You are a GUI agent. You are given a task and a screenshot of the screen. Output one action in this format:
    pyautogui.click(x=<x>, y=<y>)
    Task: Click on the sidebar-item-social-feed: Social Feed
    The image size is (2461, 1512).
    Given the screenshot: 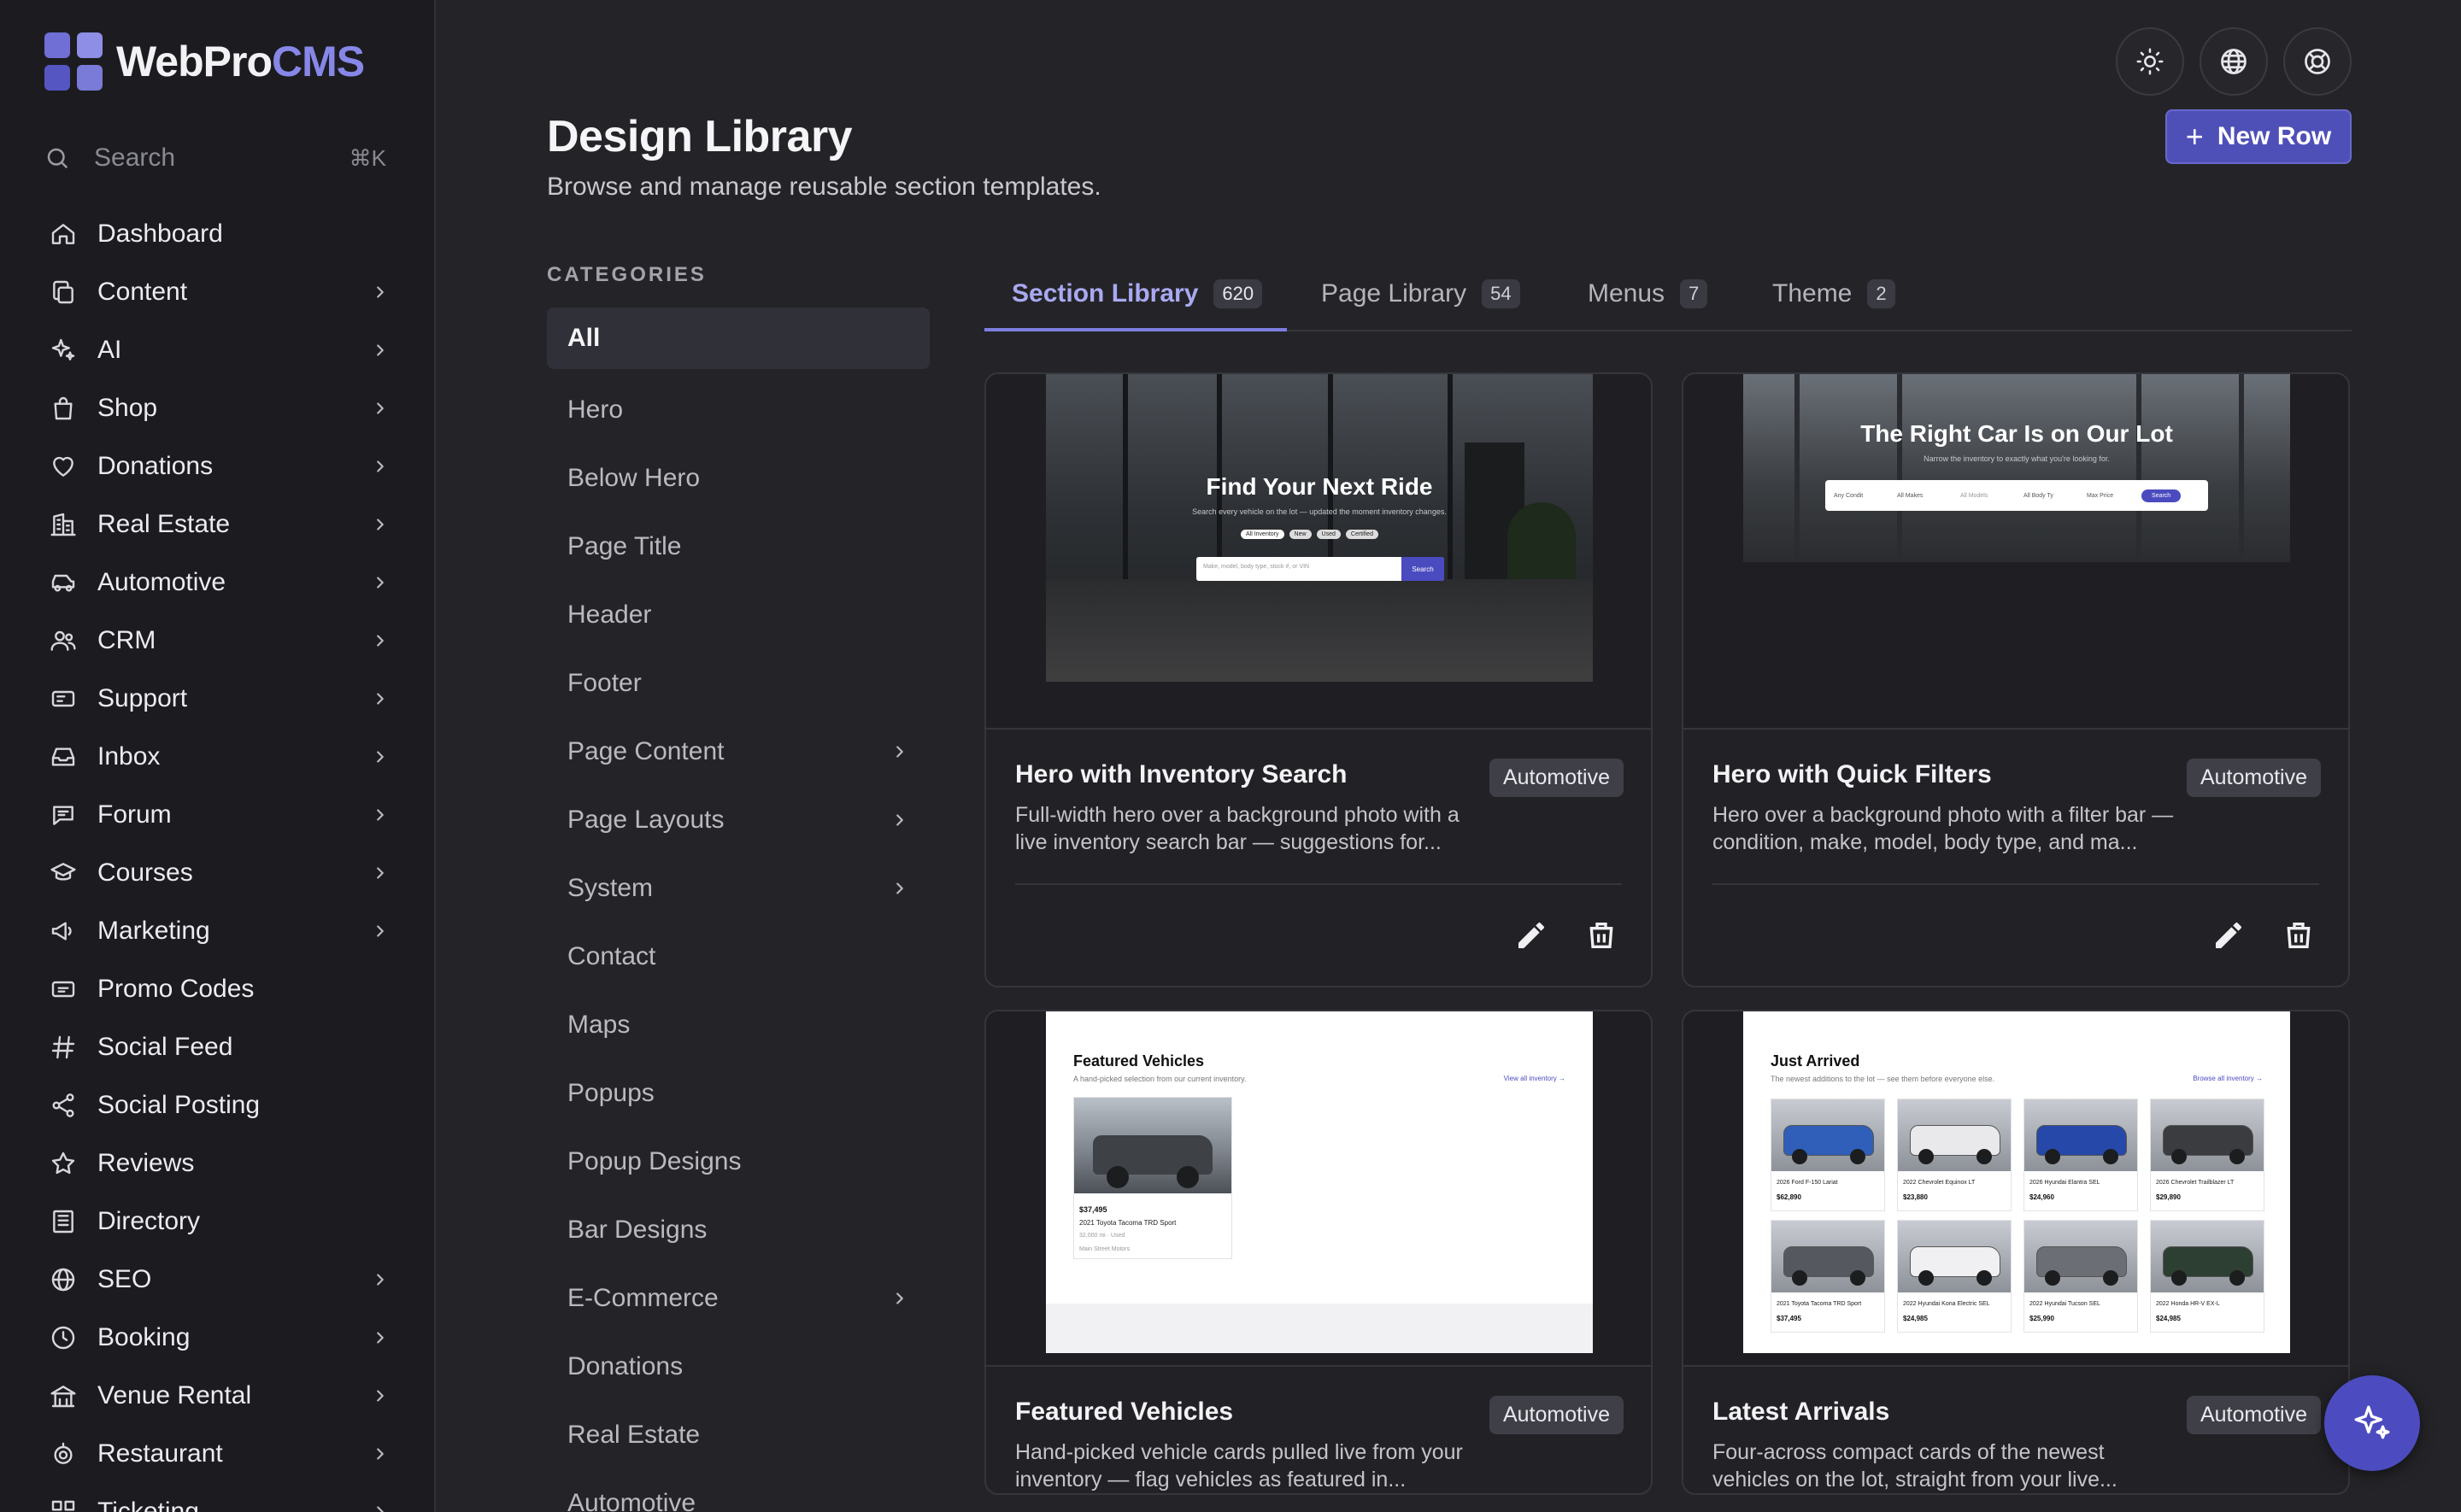 What is the action you would take?
    pyautogui.click(x=218, y=1047)
    